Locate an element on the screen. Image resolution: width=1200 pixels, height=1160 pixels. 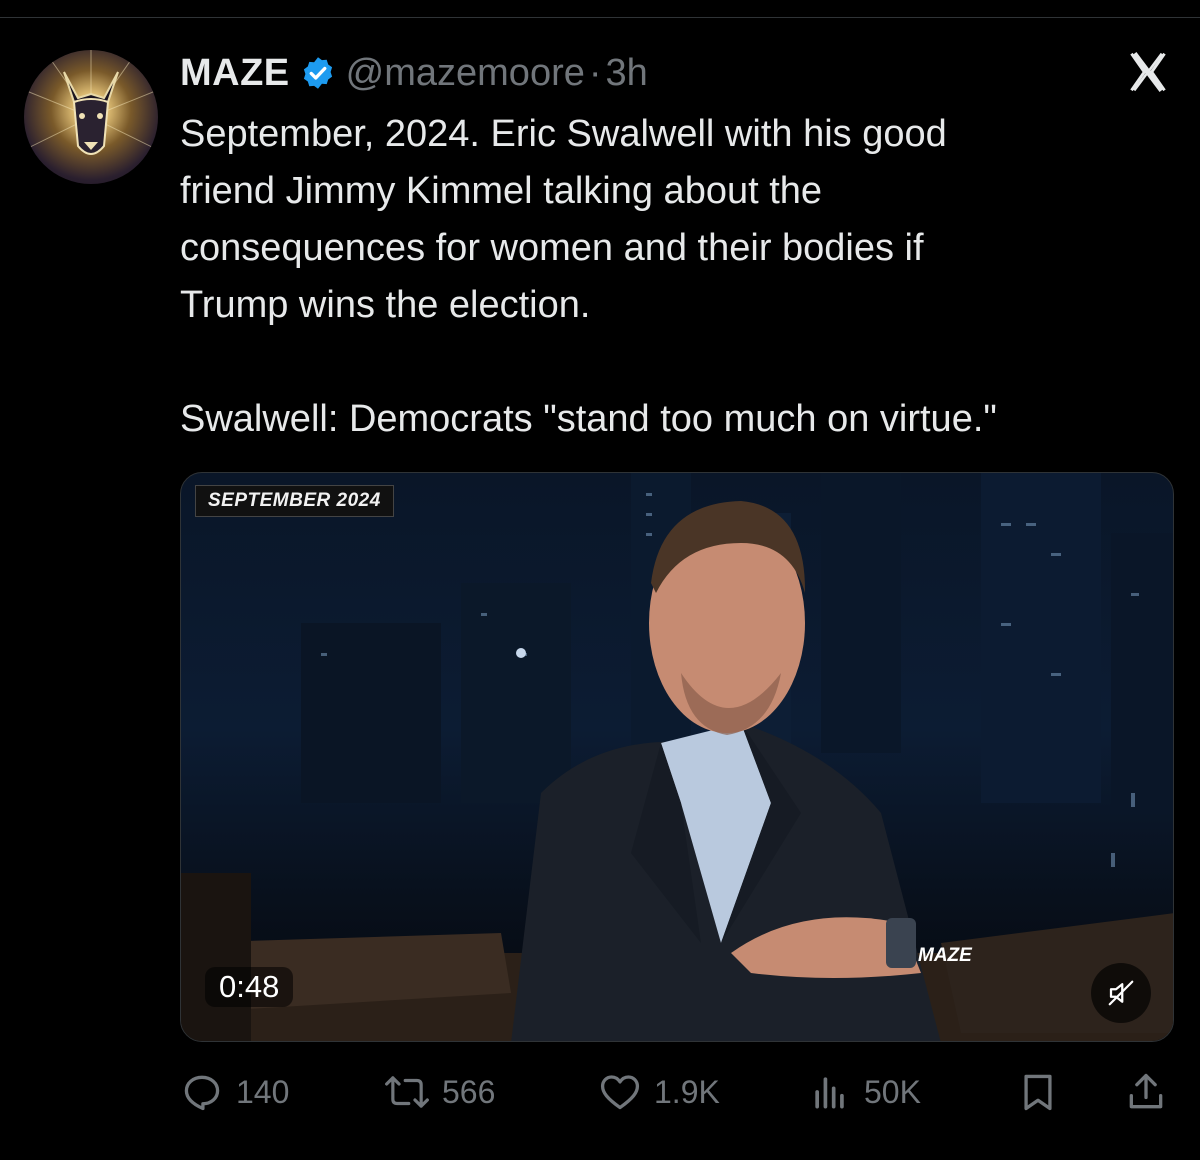
reply-count: 140 is located at coordinates (263, 1091).